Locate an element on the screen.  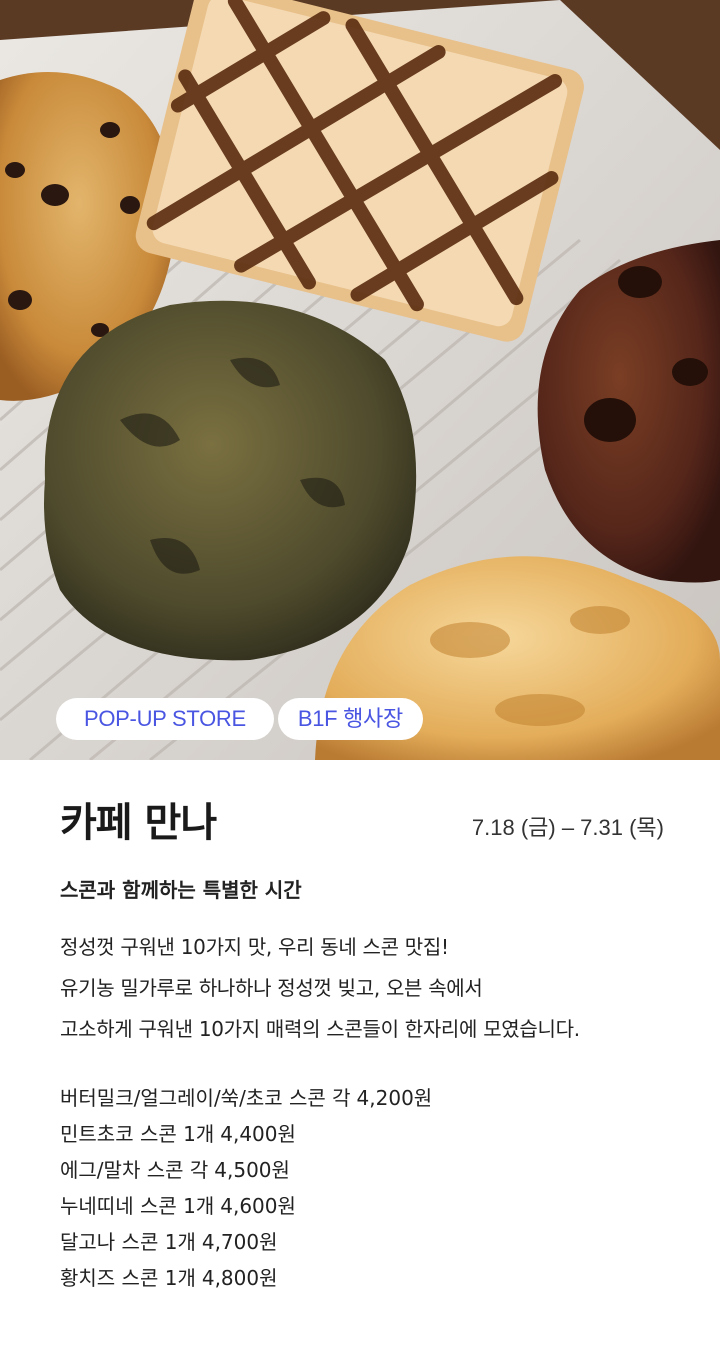
popup-store-tag: POP-UP STORE is located at coordinates (165, 719).